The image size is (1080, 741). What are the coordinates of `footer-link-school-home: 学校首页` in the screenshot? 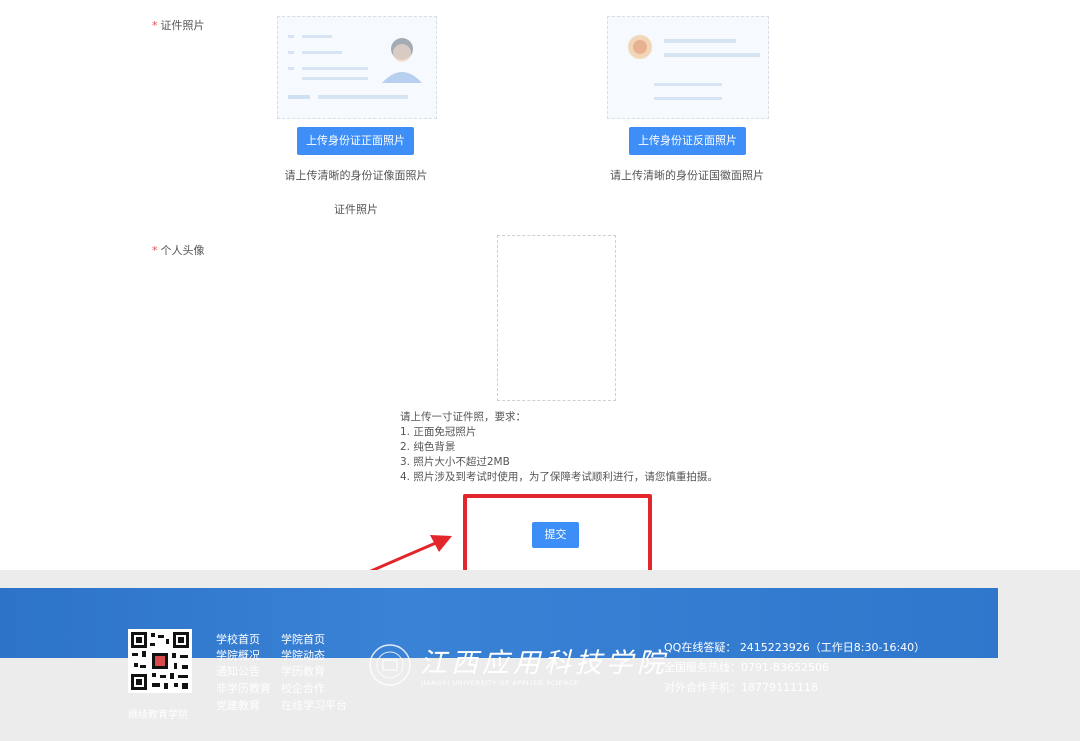 It's located at (238, 639).